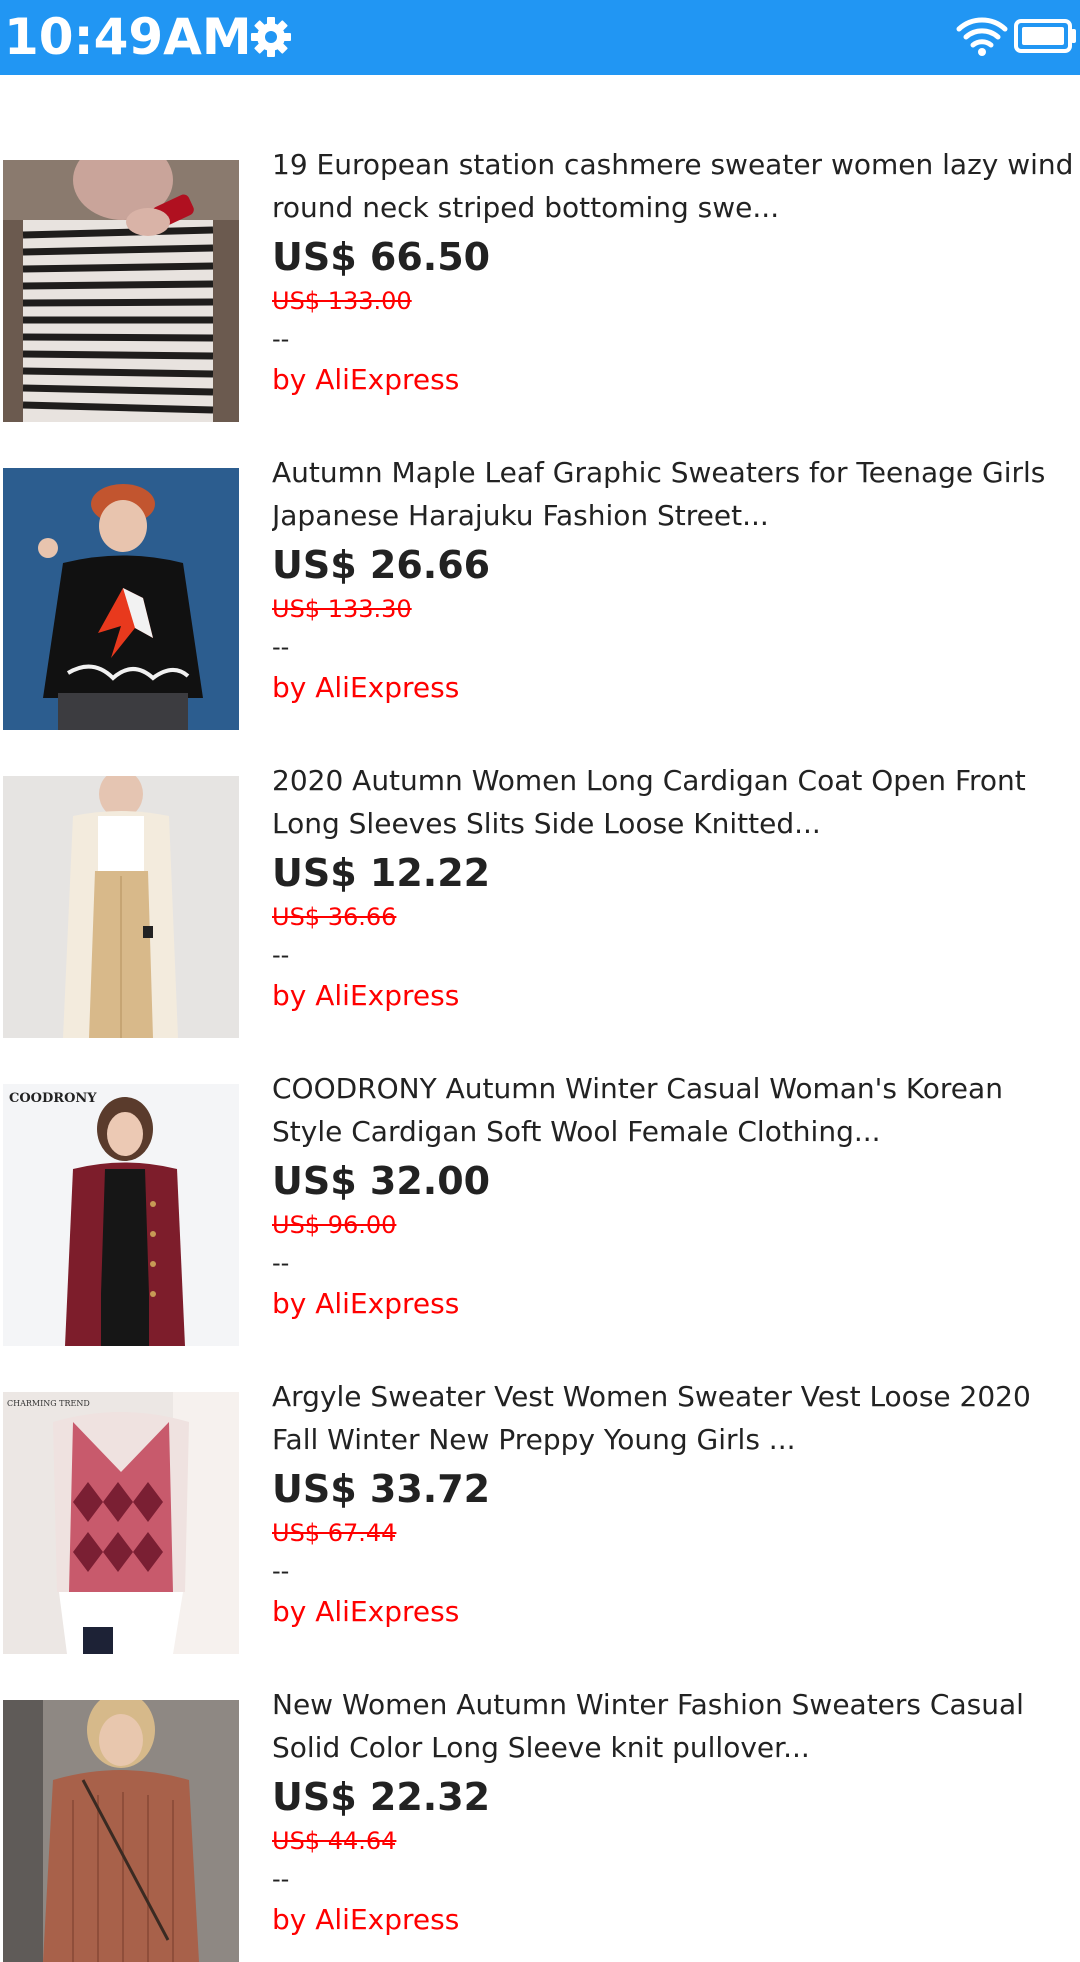  What do you see at coordinates (128, 37) in the screenshot?
I see `status-time: 10:49AM` at bounding box center [128, 37].